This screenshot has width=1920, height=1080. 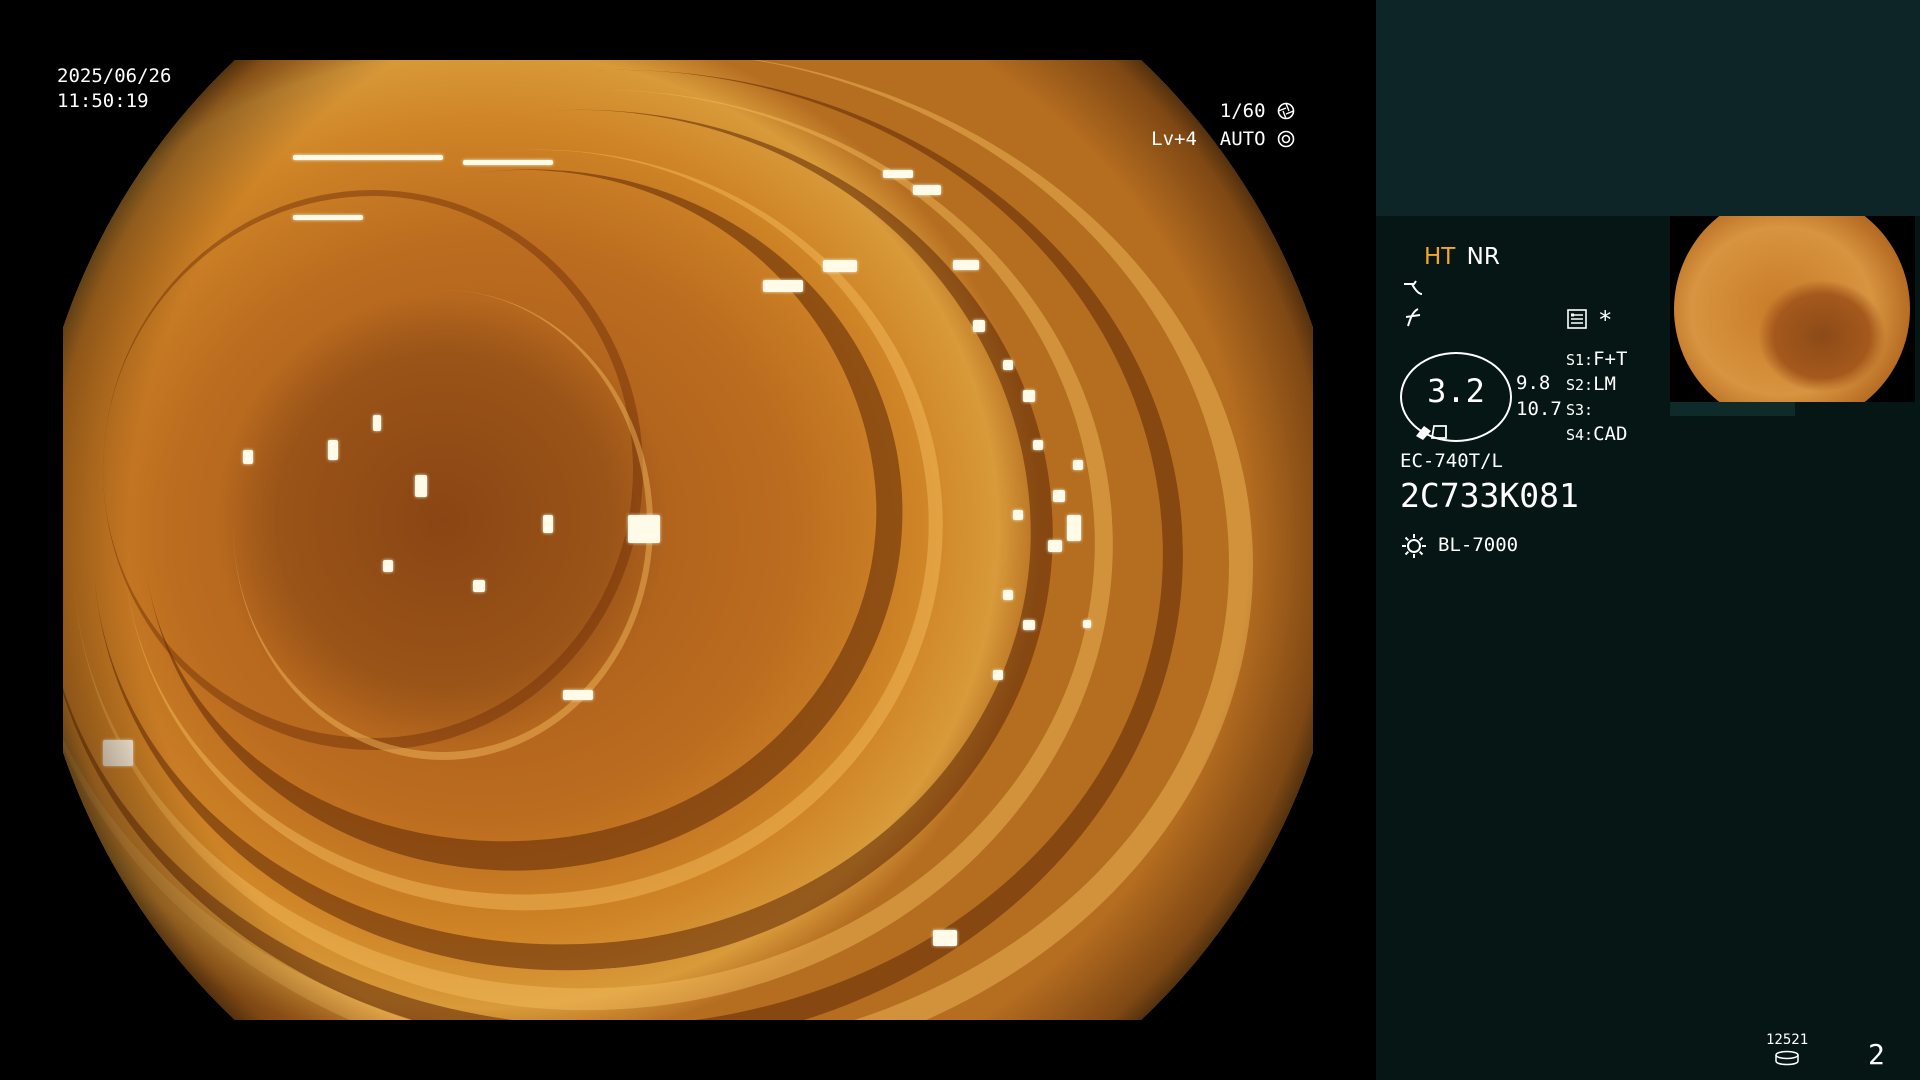 I want to click on light-source-icon, so click(x=1414, y=546).